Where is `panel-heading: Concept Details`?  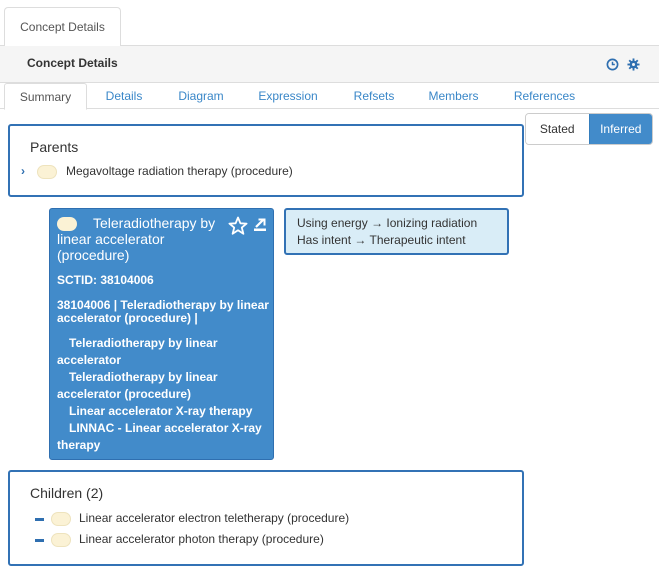
panel-heading: Concept Details is located at coordinates (329, 64).